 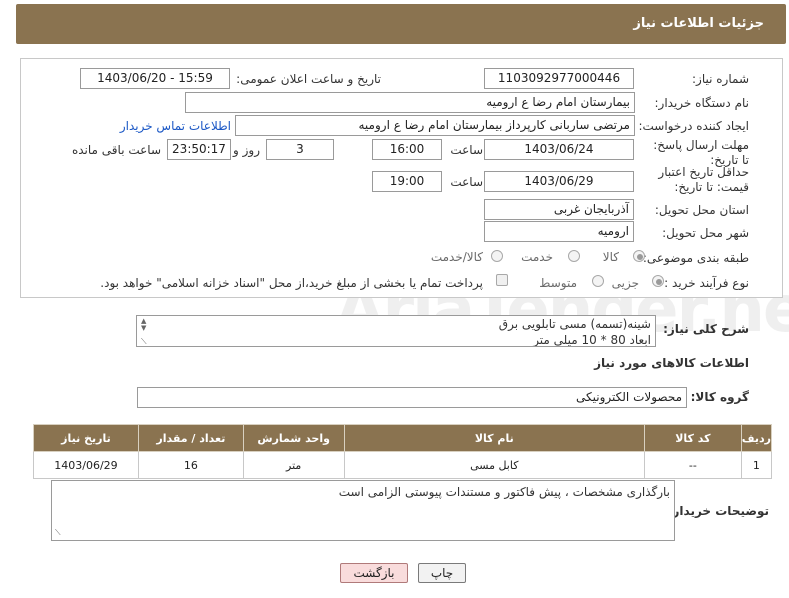 What do you see at coordinates (671, 363) in the screenshot?
I see `goods-section-title: اطلاعات کالاهای مورد نیاز` at bounding box center [671, 363].